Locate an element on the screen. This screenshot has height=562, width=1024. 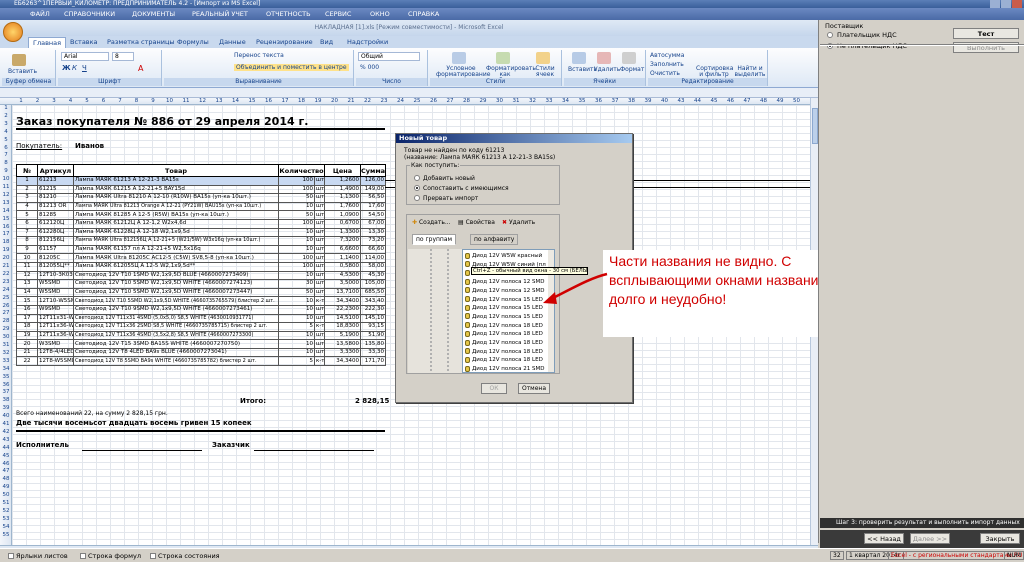
column-header: 19 is located at coordinates (318, 101).